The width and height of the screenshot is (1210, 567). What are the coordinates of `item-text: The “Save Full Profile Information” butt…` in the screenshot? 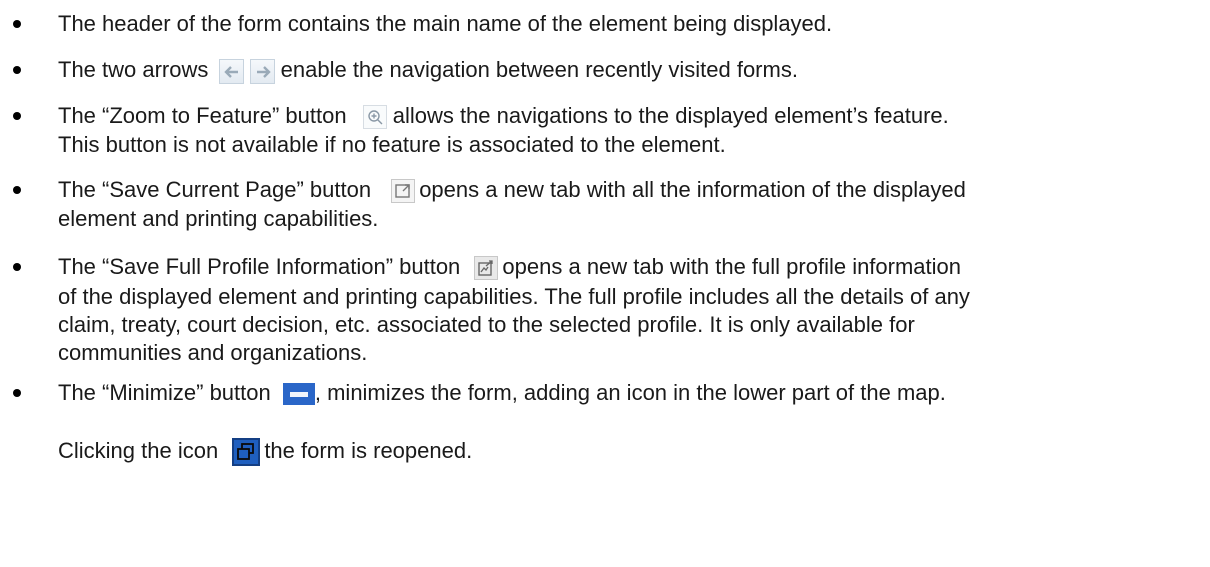 It's located at (510, 267).